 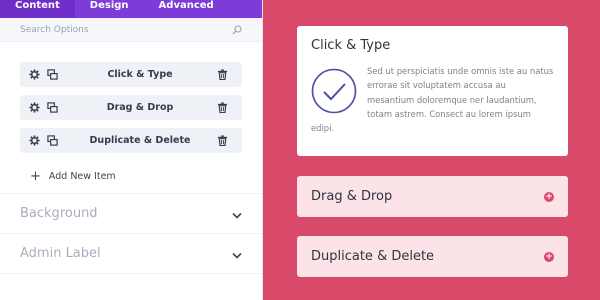 I want to click on tab-content: Content, so click(x=37, y=9).